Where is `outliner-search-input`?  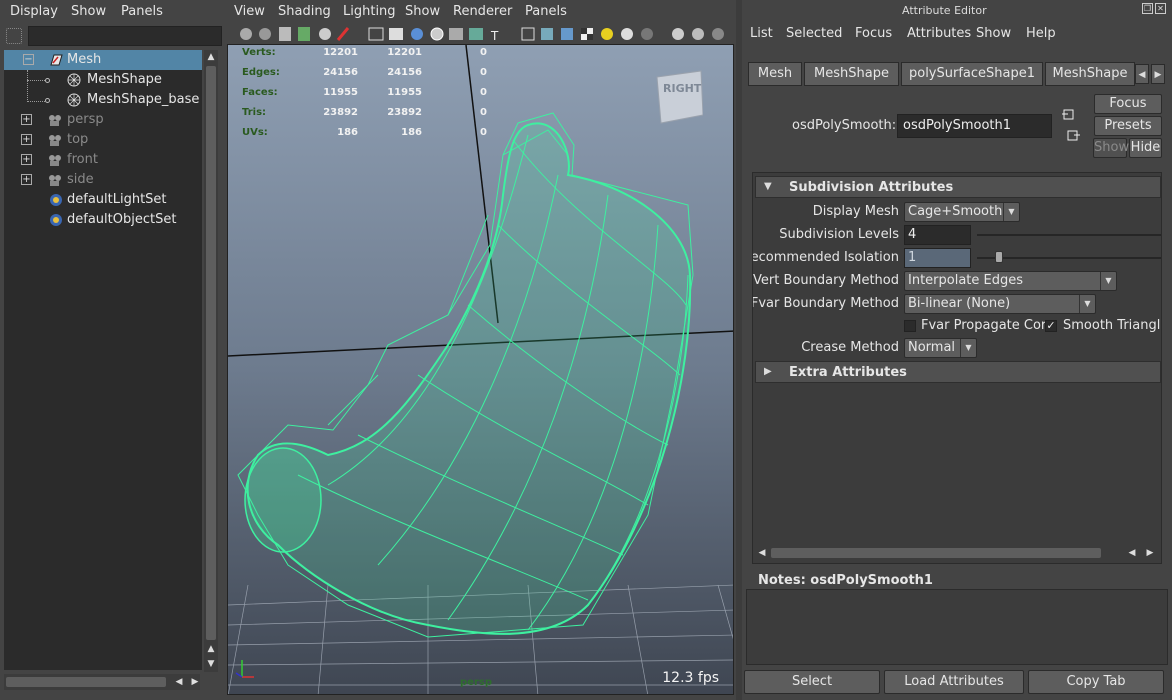
outliner-search-input is located at coordinates (125, 36).